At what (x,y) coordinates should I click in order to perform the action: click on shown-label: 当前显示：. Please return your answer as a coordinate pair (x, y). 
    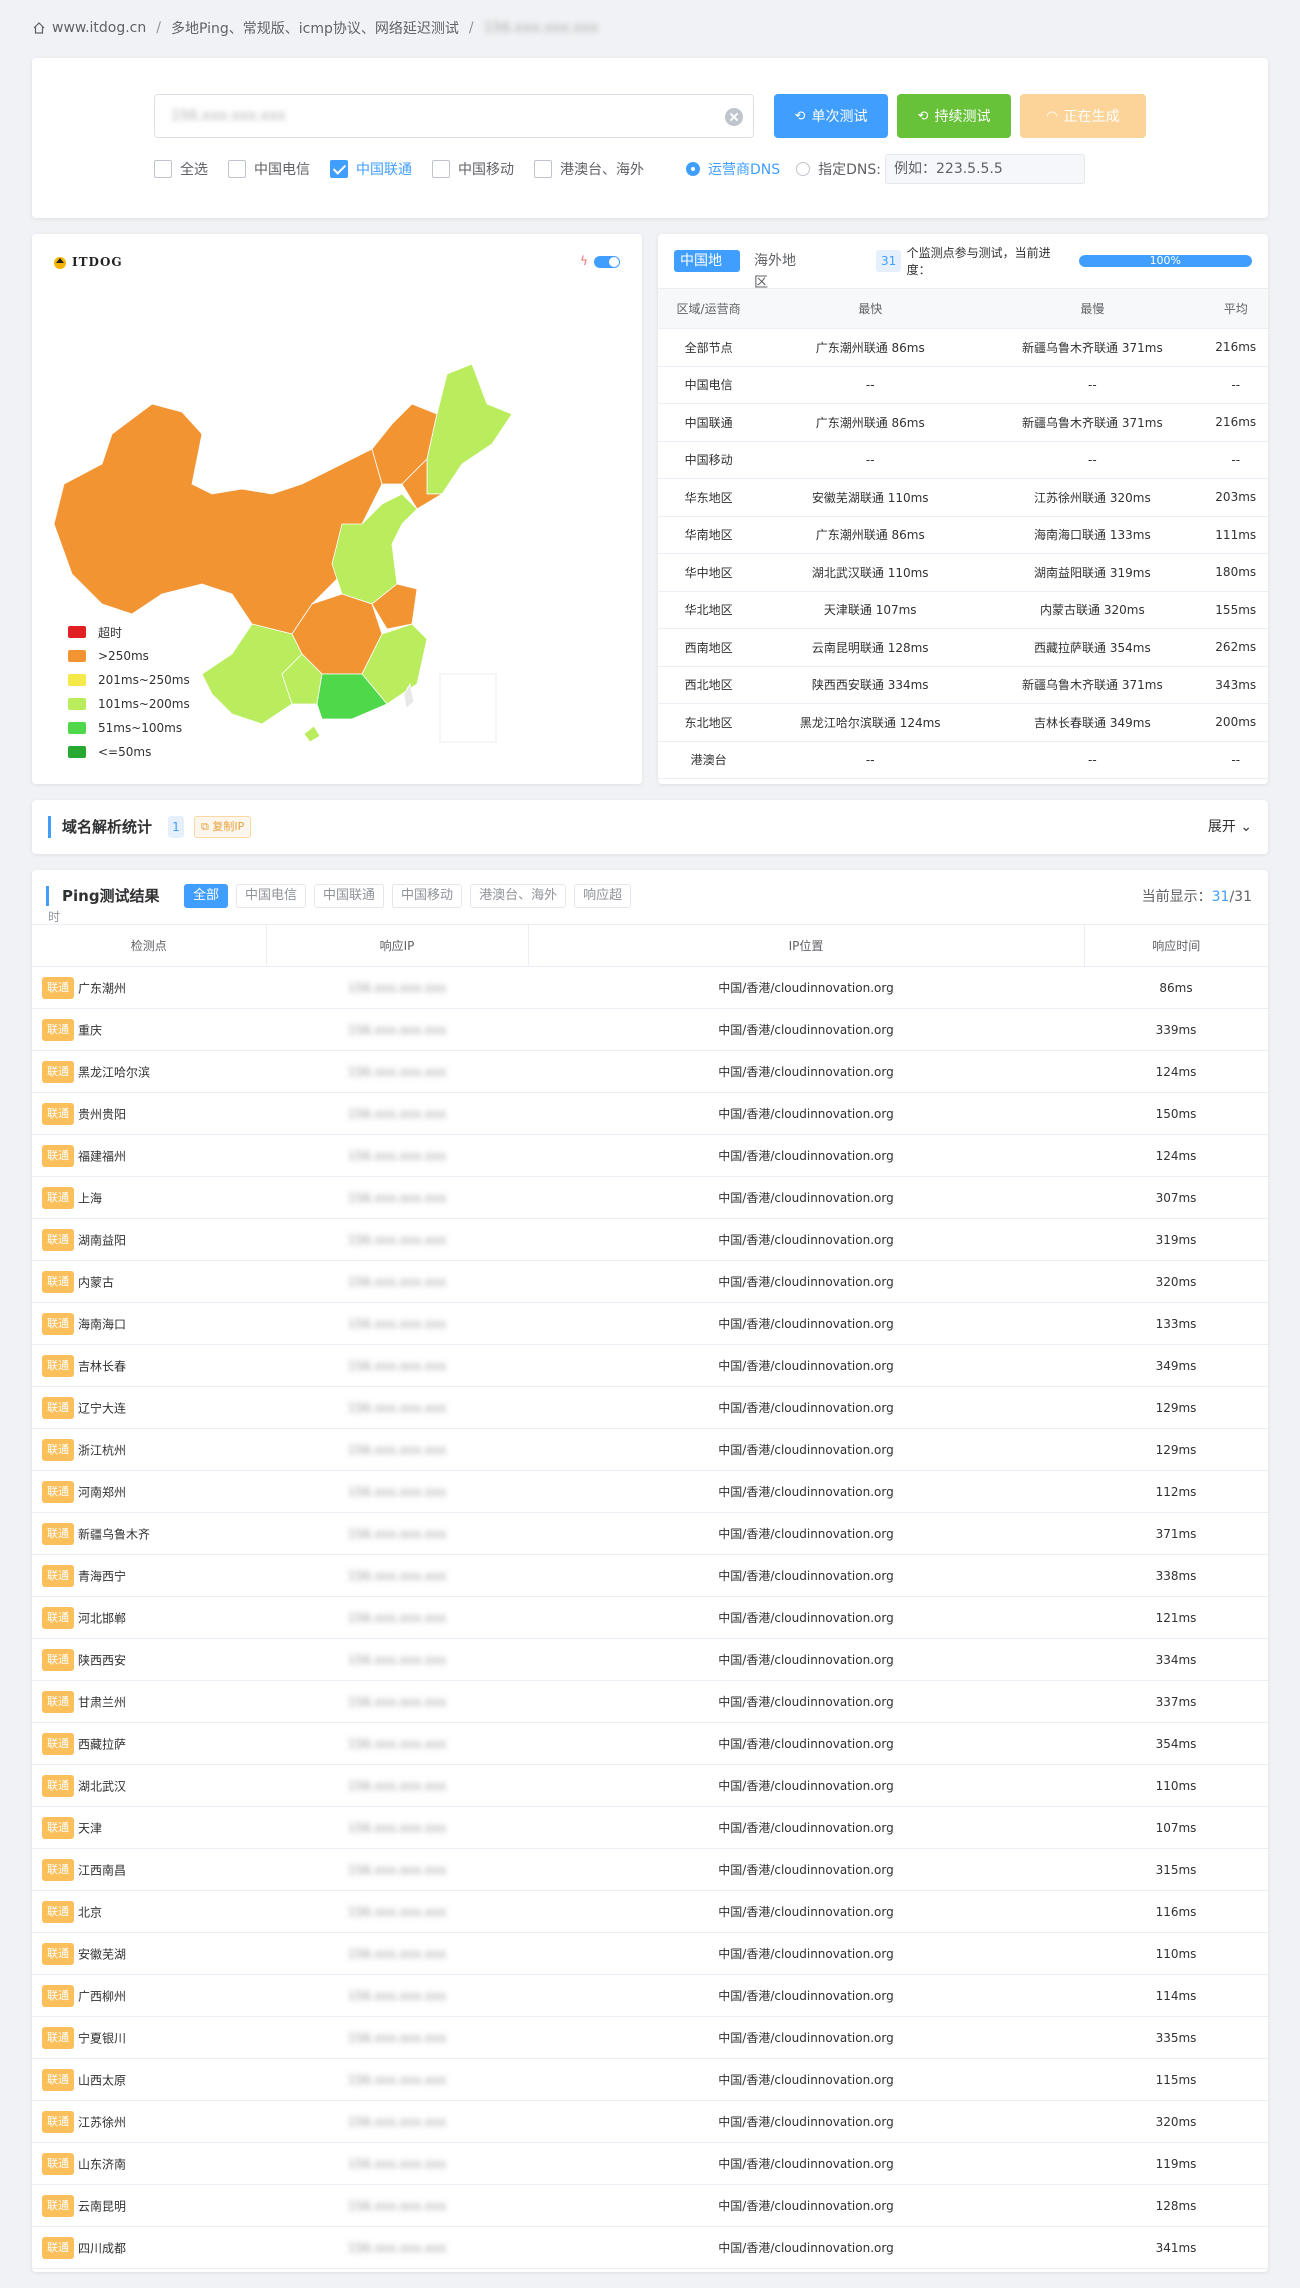
    Looking at the image, I should click on (1176, 897).